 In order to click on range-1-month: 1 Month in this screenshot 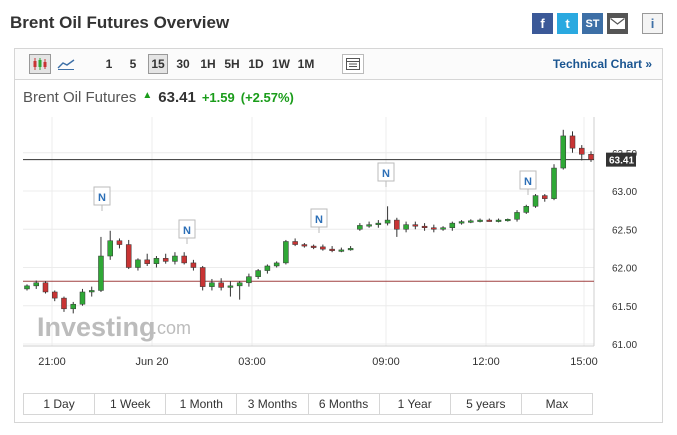, I will do `click(202, 404)`.